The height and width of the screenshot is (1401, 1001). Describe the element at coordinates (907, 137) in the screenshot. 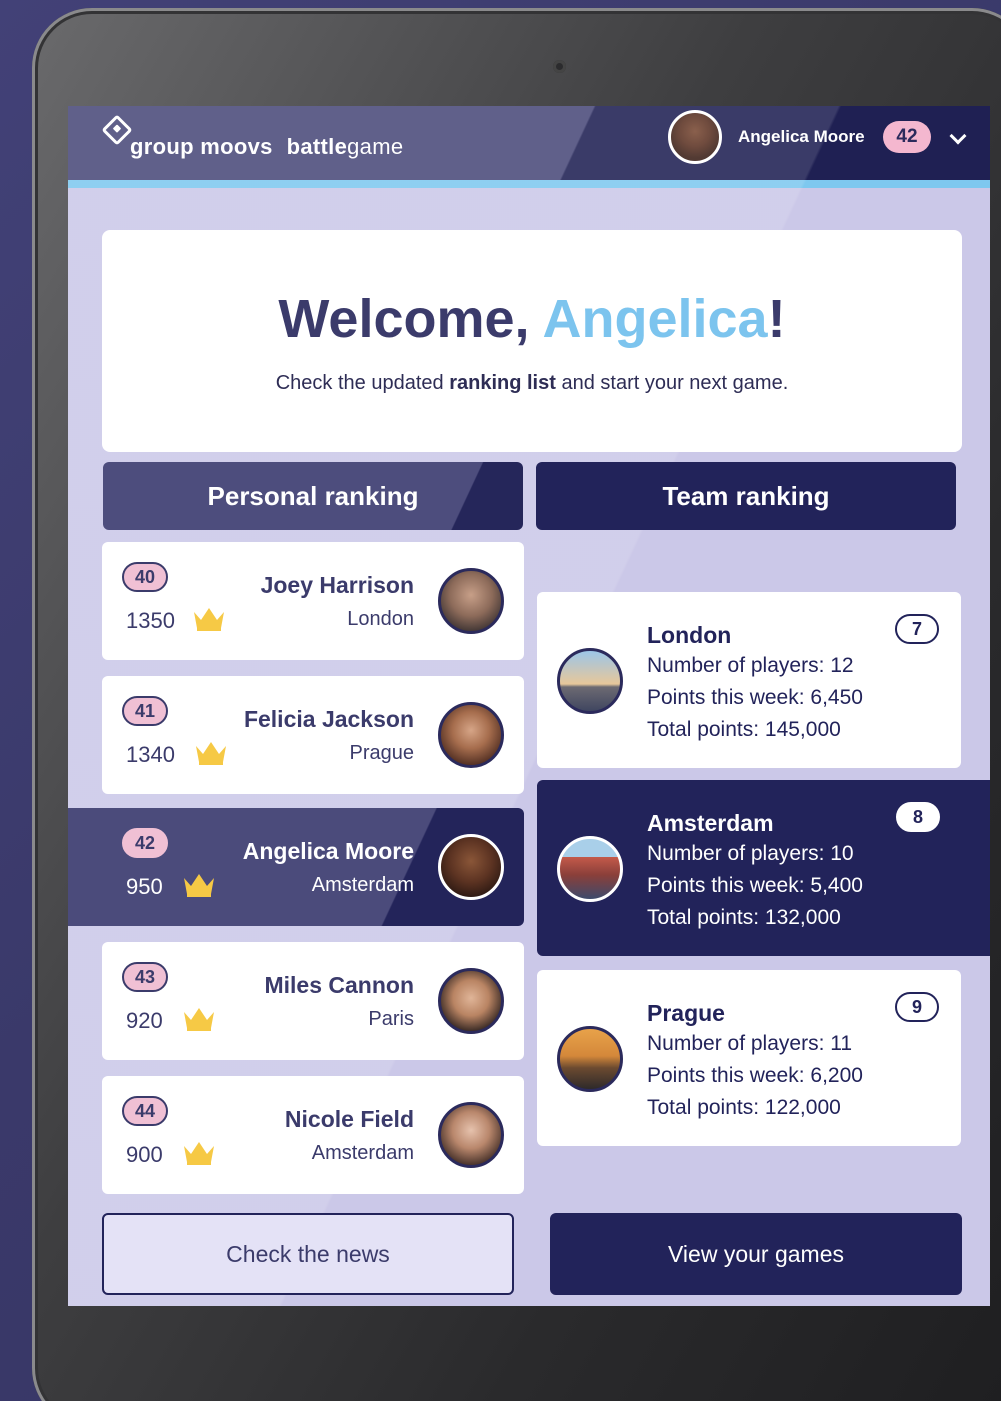

I see `user-rank-badge: 42` at that location.